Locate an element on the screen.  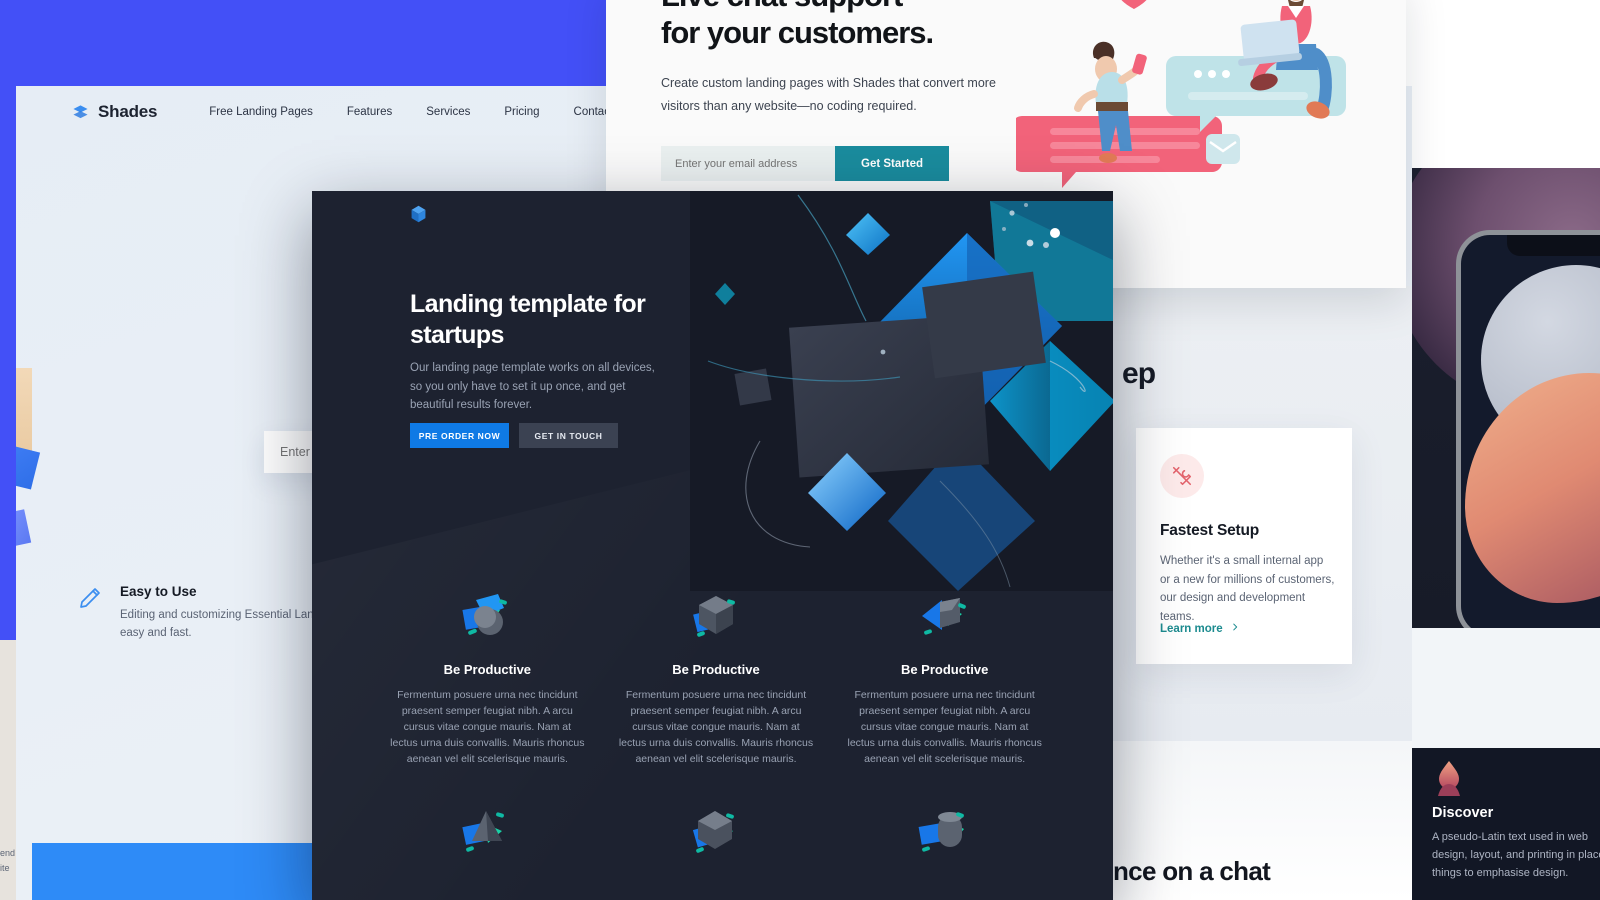
brand-name: Shades is located at coordinates (128, 111).